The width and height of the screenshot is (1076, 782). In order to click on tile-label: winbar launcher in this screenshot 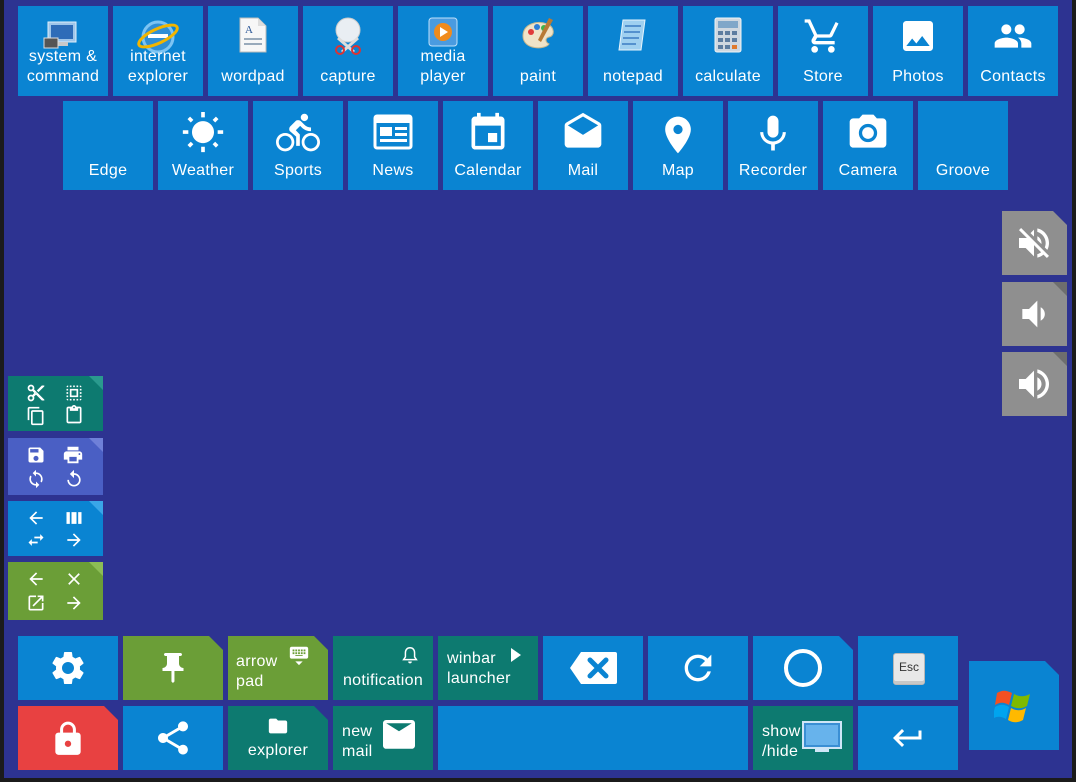, I will do `click(479, 668)`.